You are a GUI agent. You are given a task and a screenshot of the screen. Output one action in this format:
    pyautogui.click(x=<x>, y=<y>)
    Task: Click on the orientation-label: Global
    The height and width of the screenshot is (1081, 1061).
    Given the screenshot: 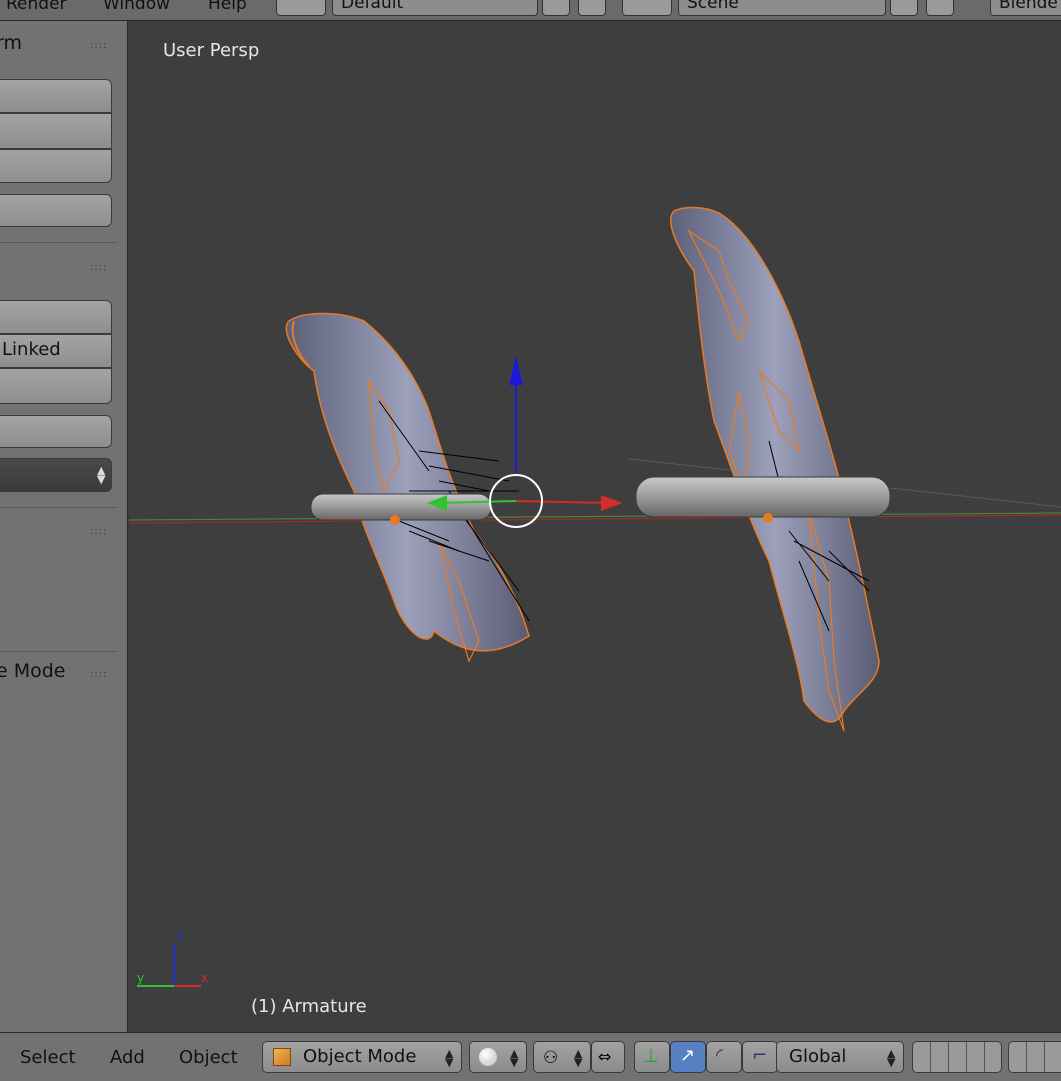 What is the action you would take?
    pyautogui.click(x=818, y=1056)
    